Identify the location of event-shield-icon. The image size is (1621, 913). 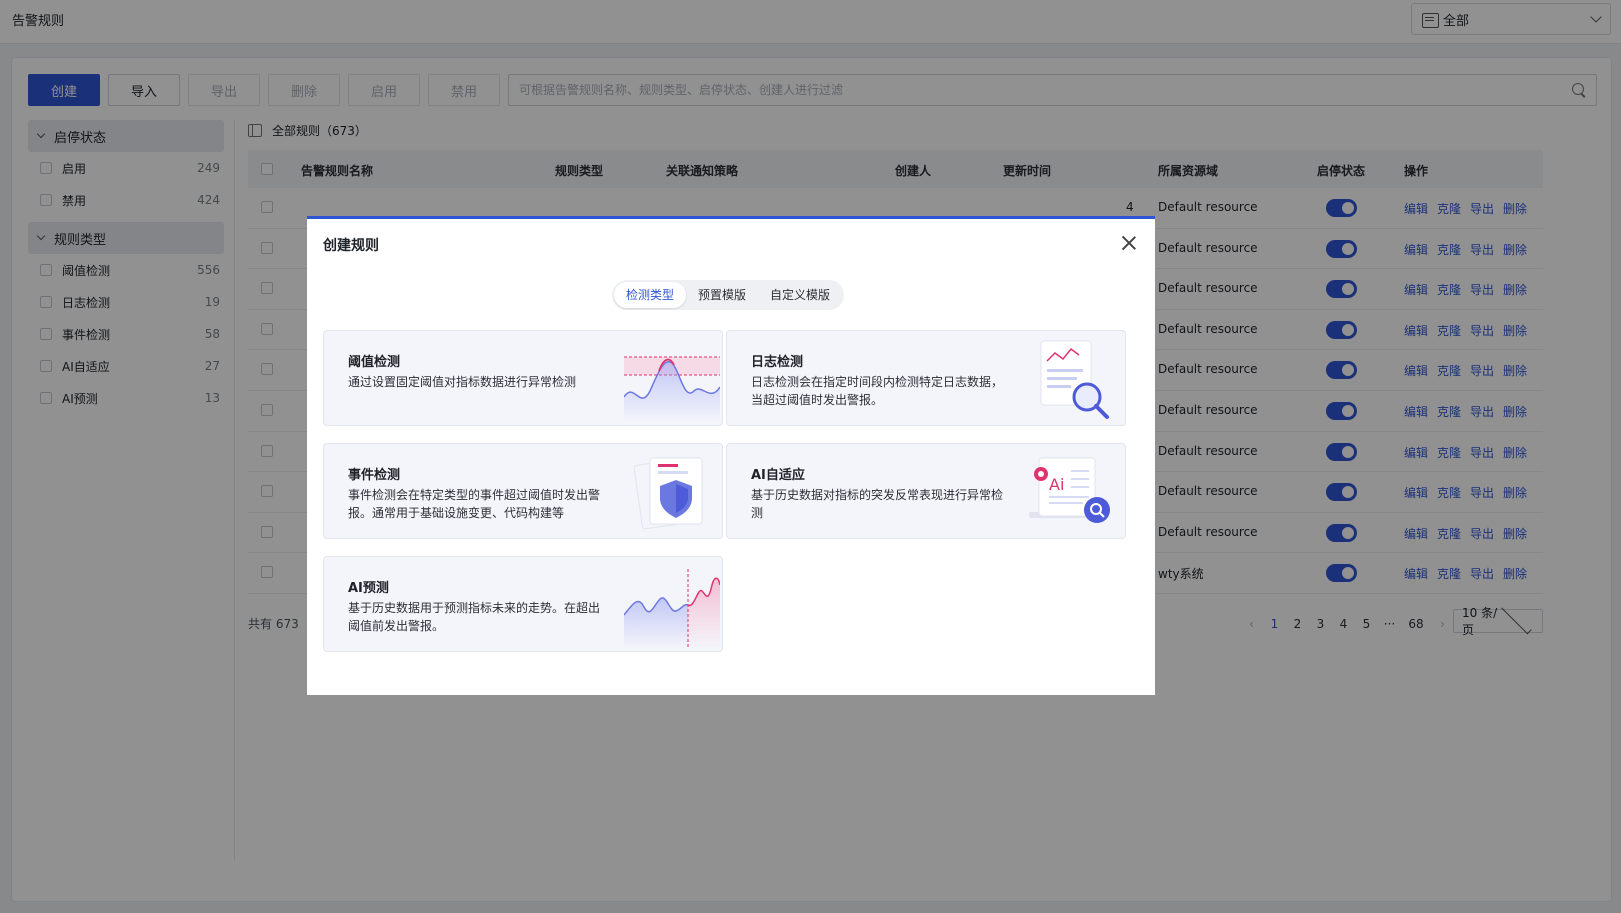
(668, 493).